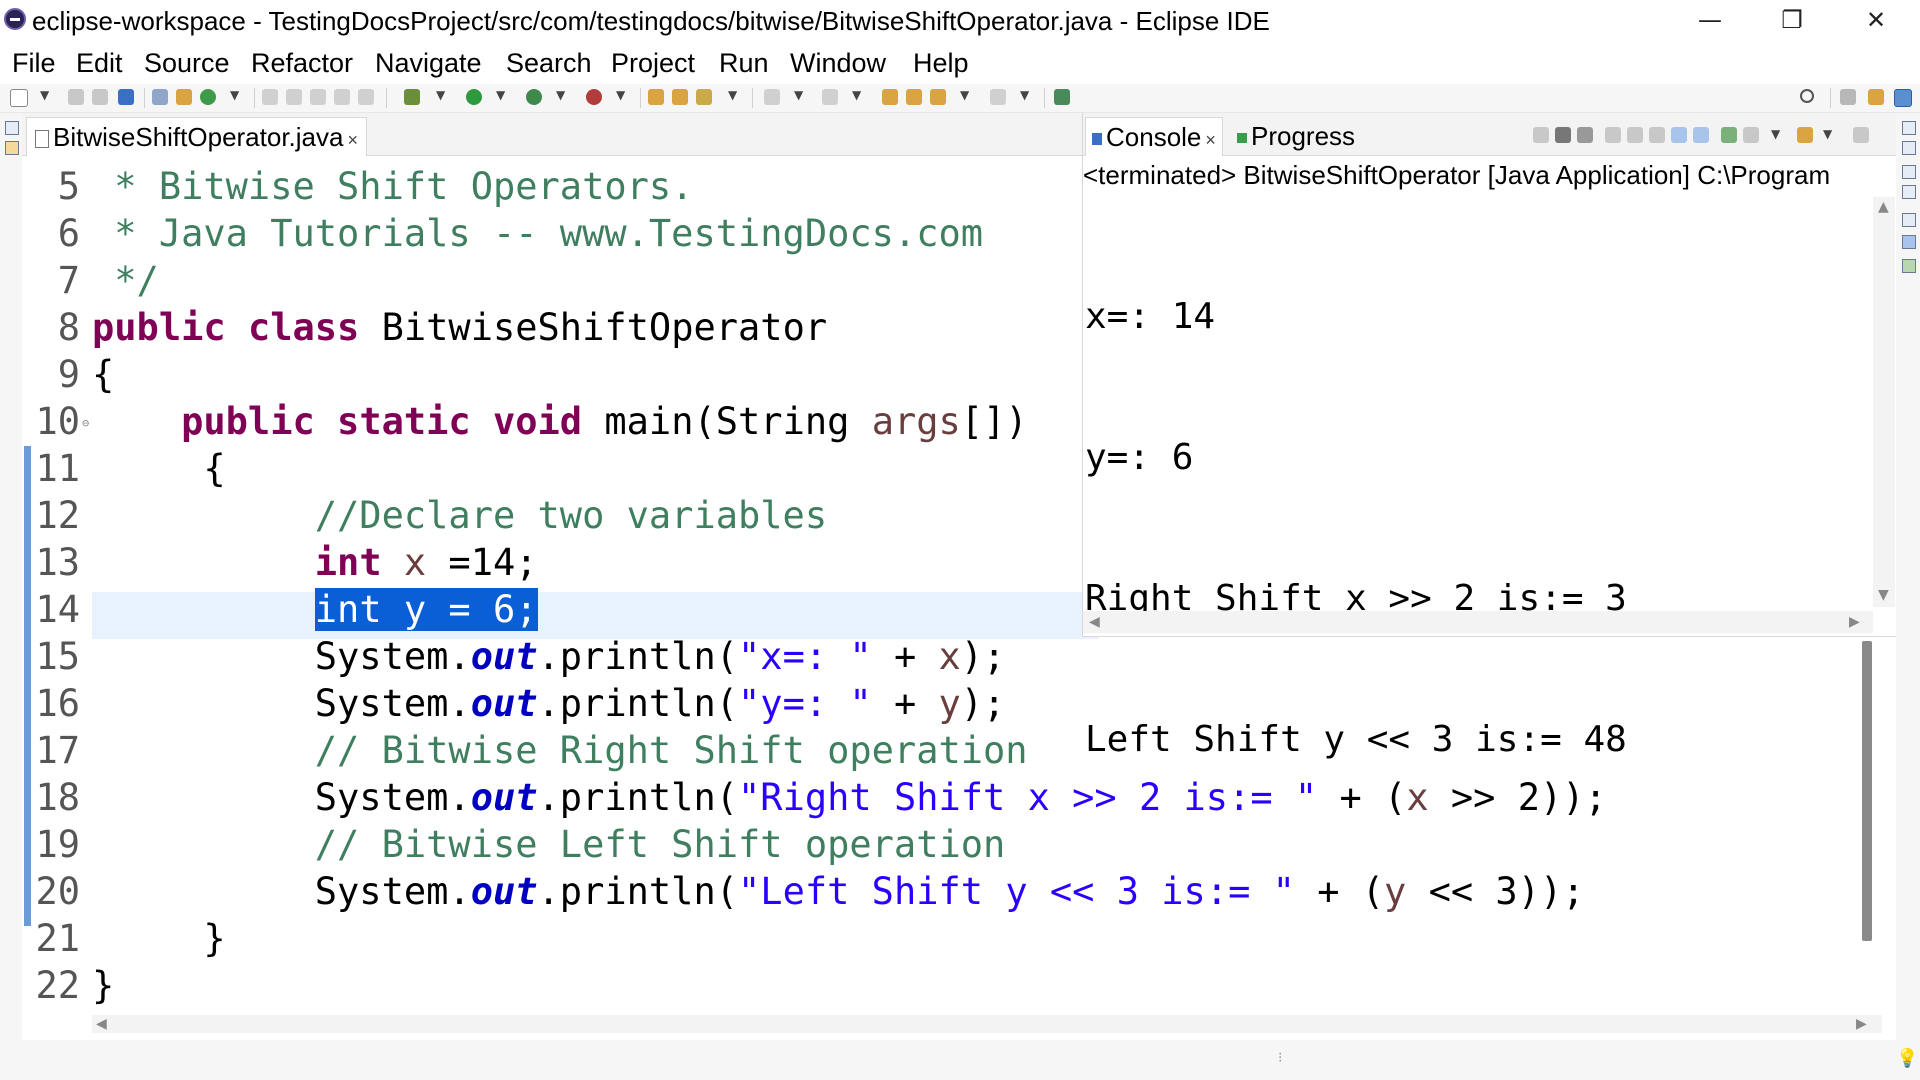 This screenshot has height=1080, width=1920. What do you see at coordinates (76, 97) in the screenshot?
I see `save-icon` at bounding box center [76, 97].